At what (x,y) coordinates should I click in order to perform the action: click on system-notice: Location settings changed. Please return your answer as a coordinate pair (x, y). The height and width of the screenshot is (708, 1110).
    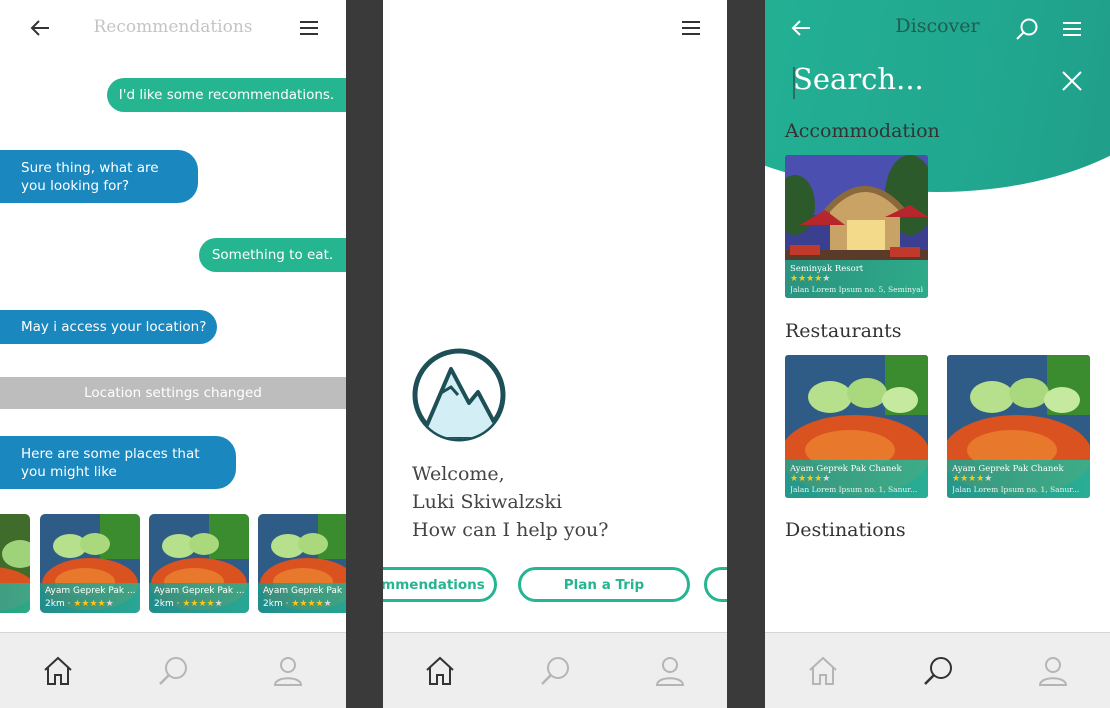
    Looking at the image, I should click on (173, 393).